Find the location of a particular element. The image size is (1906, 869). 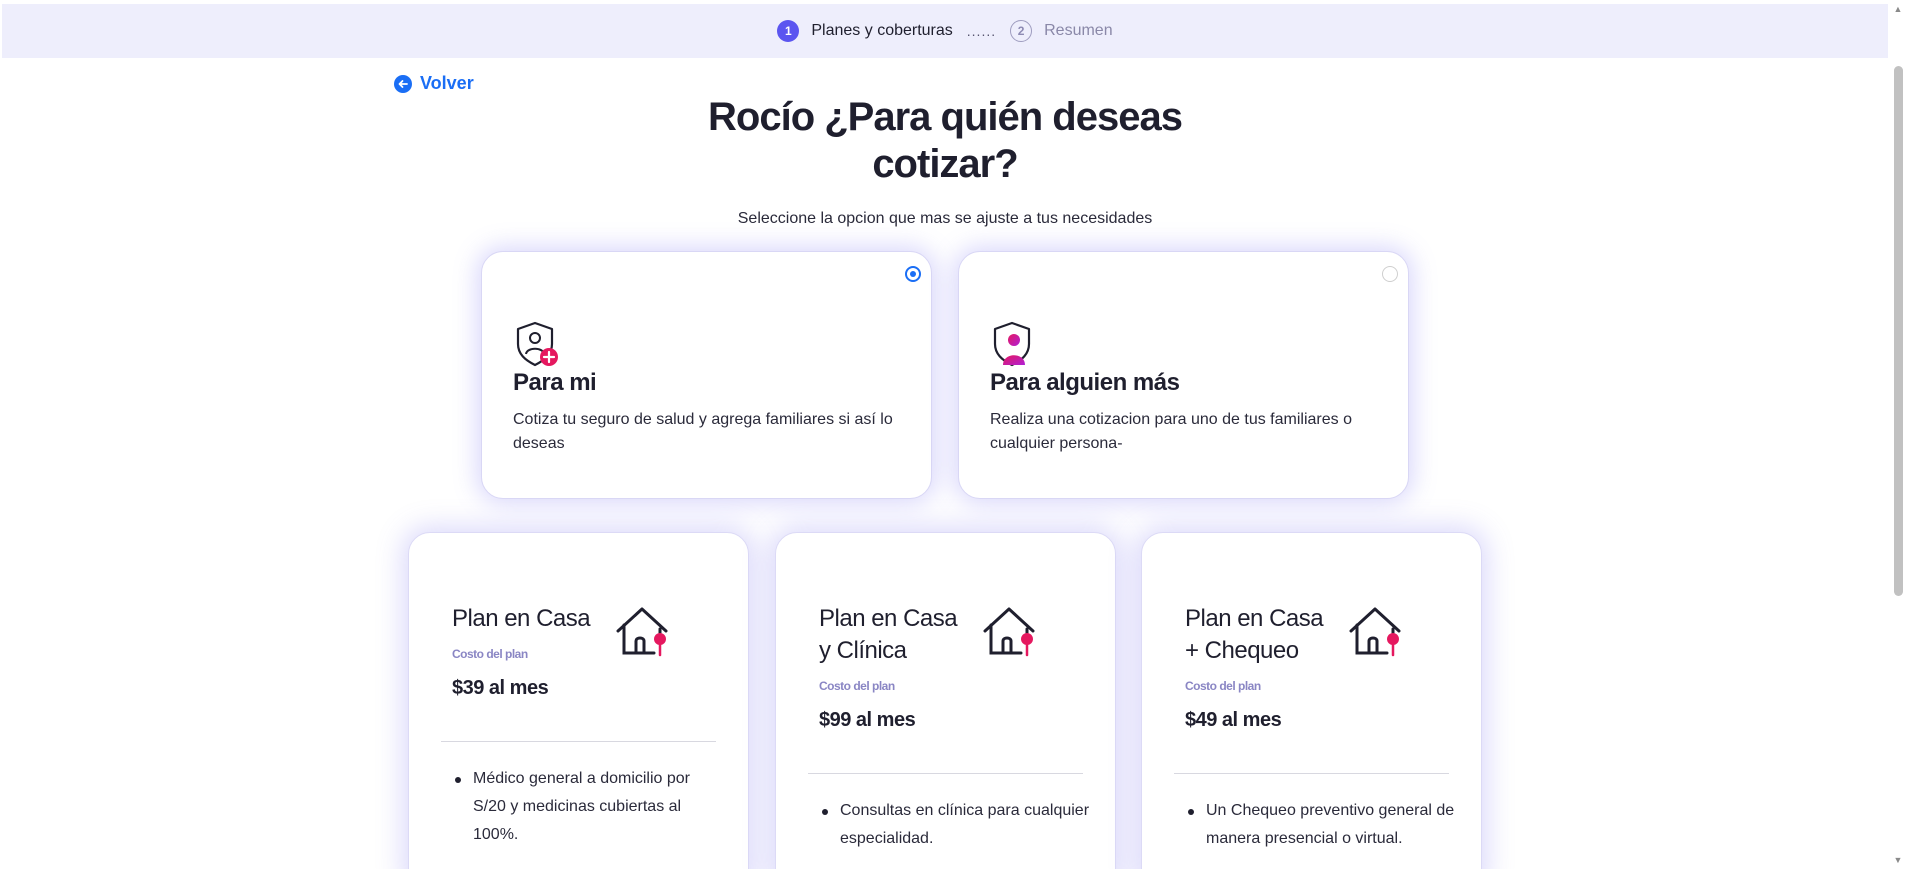

page-title-line1: Rocío ¿Para quién deseas is located at coordinates (945, 117).